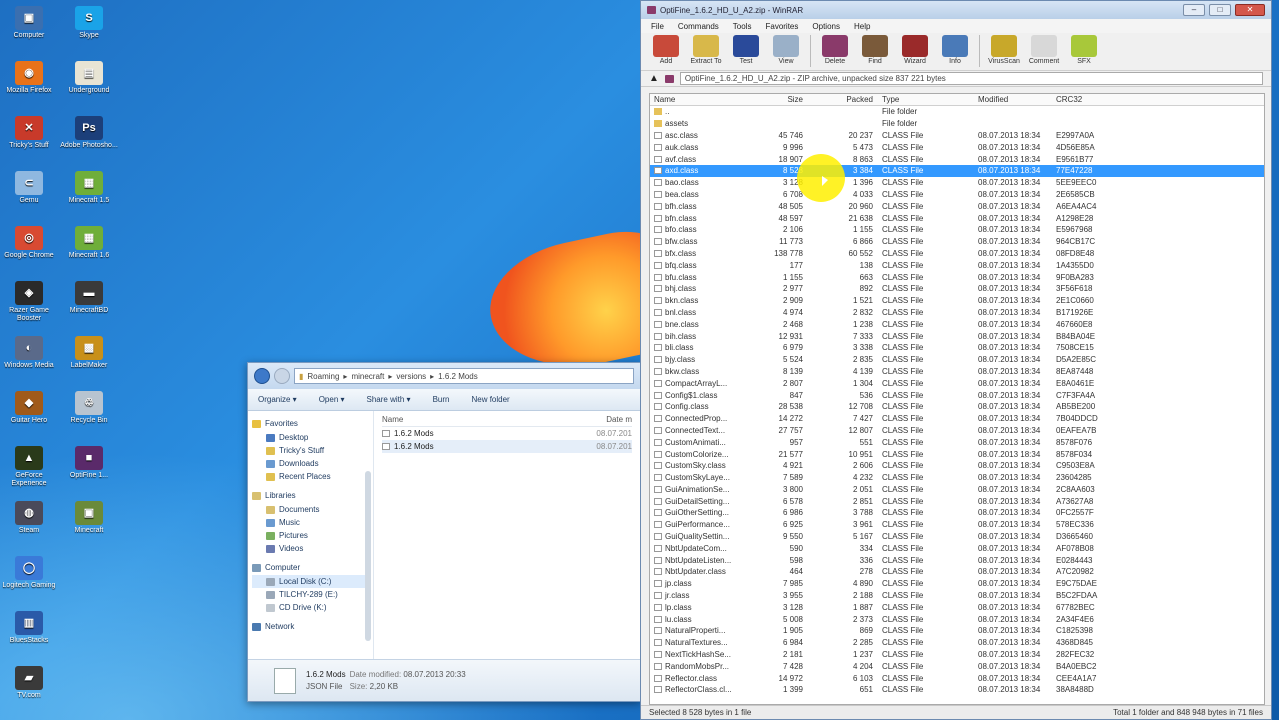 The width and height of the screenshot is (1279, 720). Describe the element at coordinates (490, 399) in the screenshot. I see `new-folder-button: New folder` at that location.